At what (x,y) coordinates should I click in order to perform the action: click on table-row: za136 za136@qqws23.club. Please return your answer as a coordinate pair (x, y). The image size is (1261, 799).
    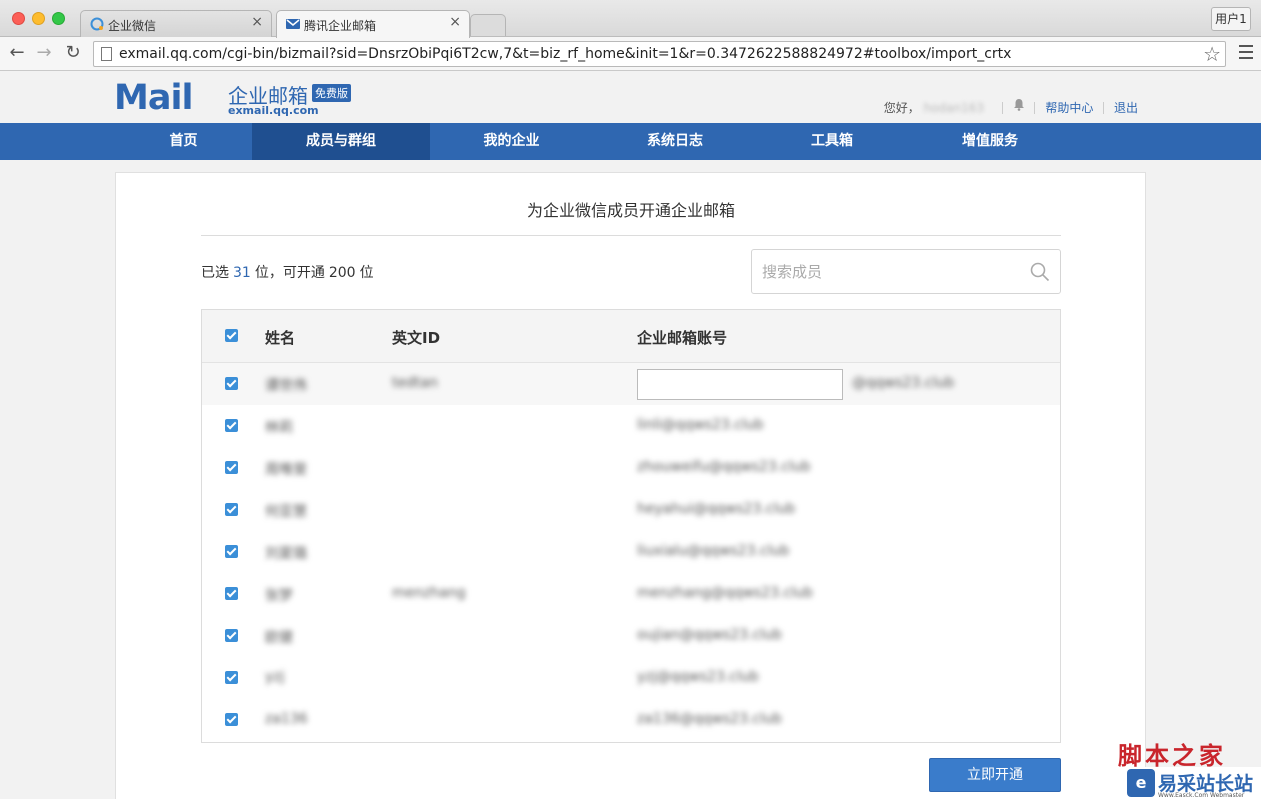
    Looking at the image, I should click on (631, 720).